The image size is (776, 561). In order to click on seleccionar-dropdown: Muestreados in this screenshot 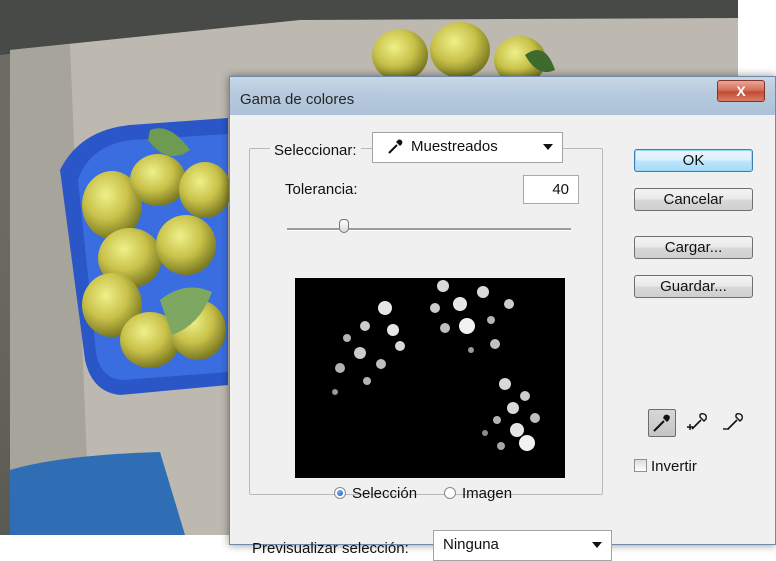, I will do `click(467, 147)`.